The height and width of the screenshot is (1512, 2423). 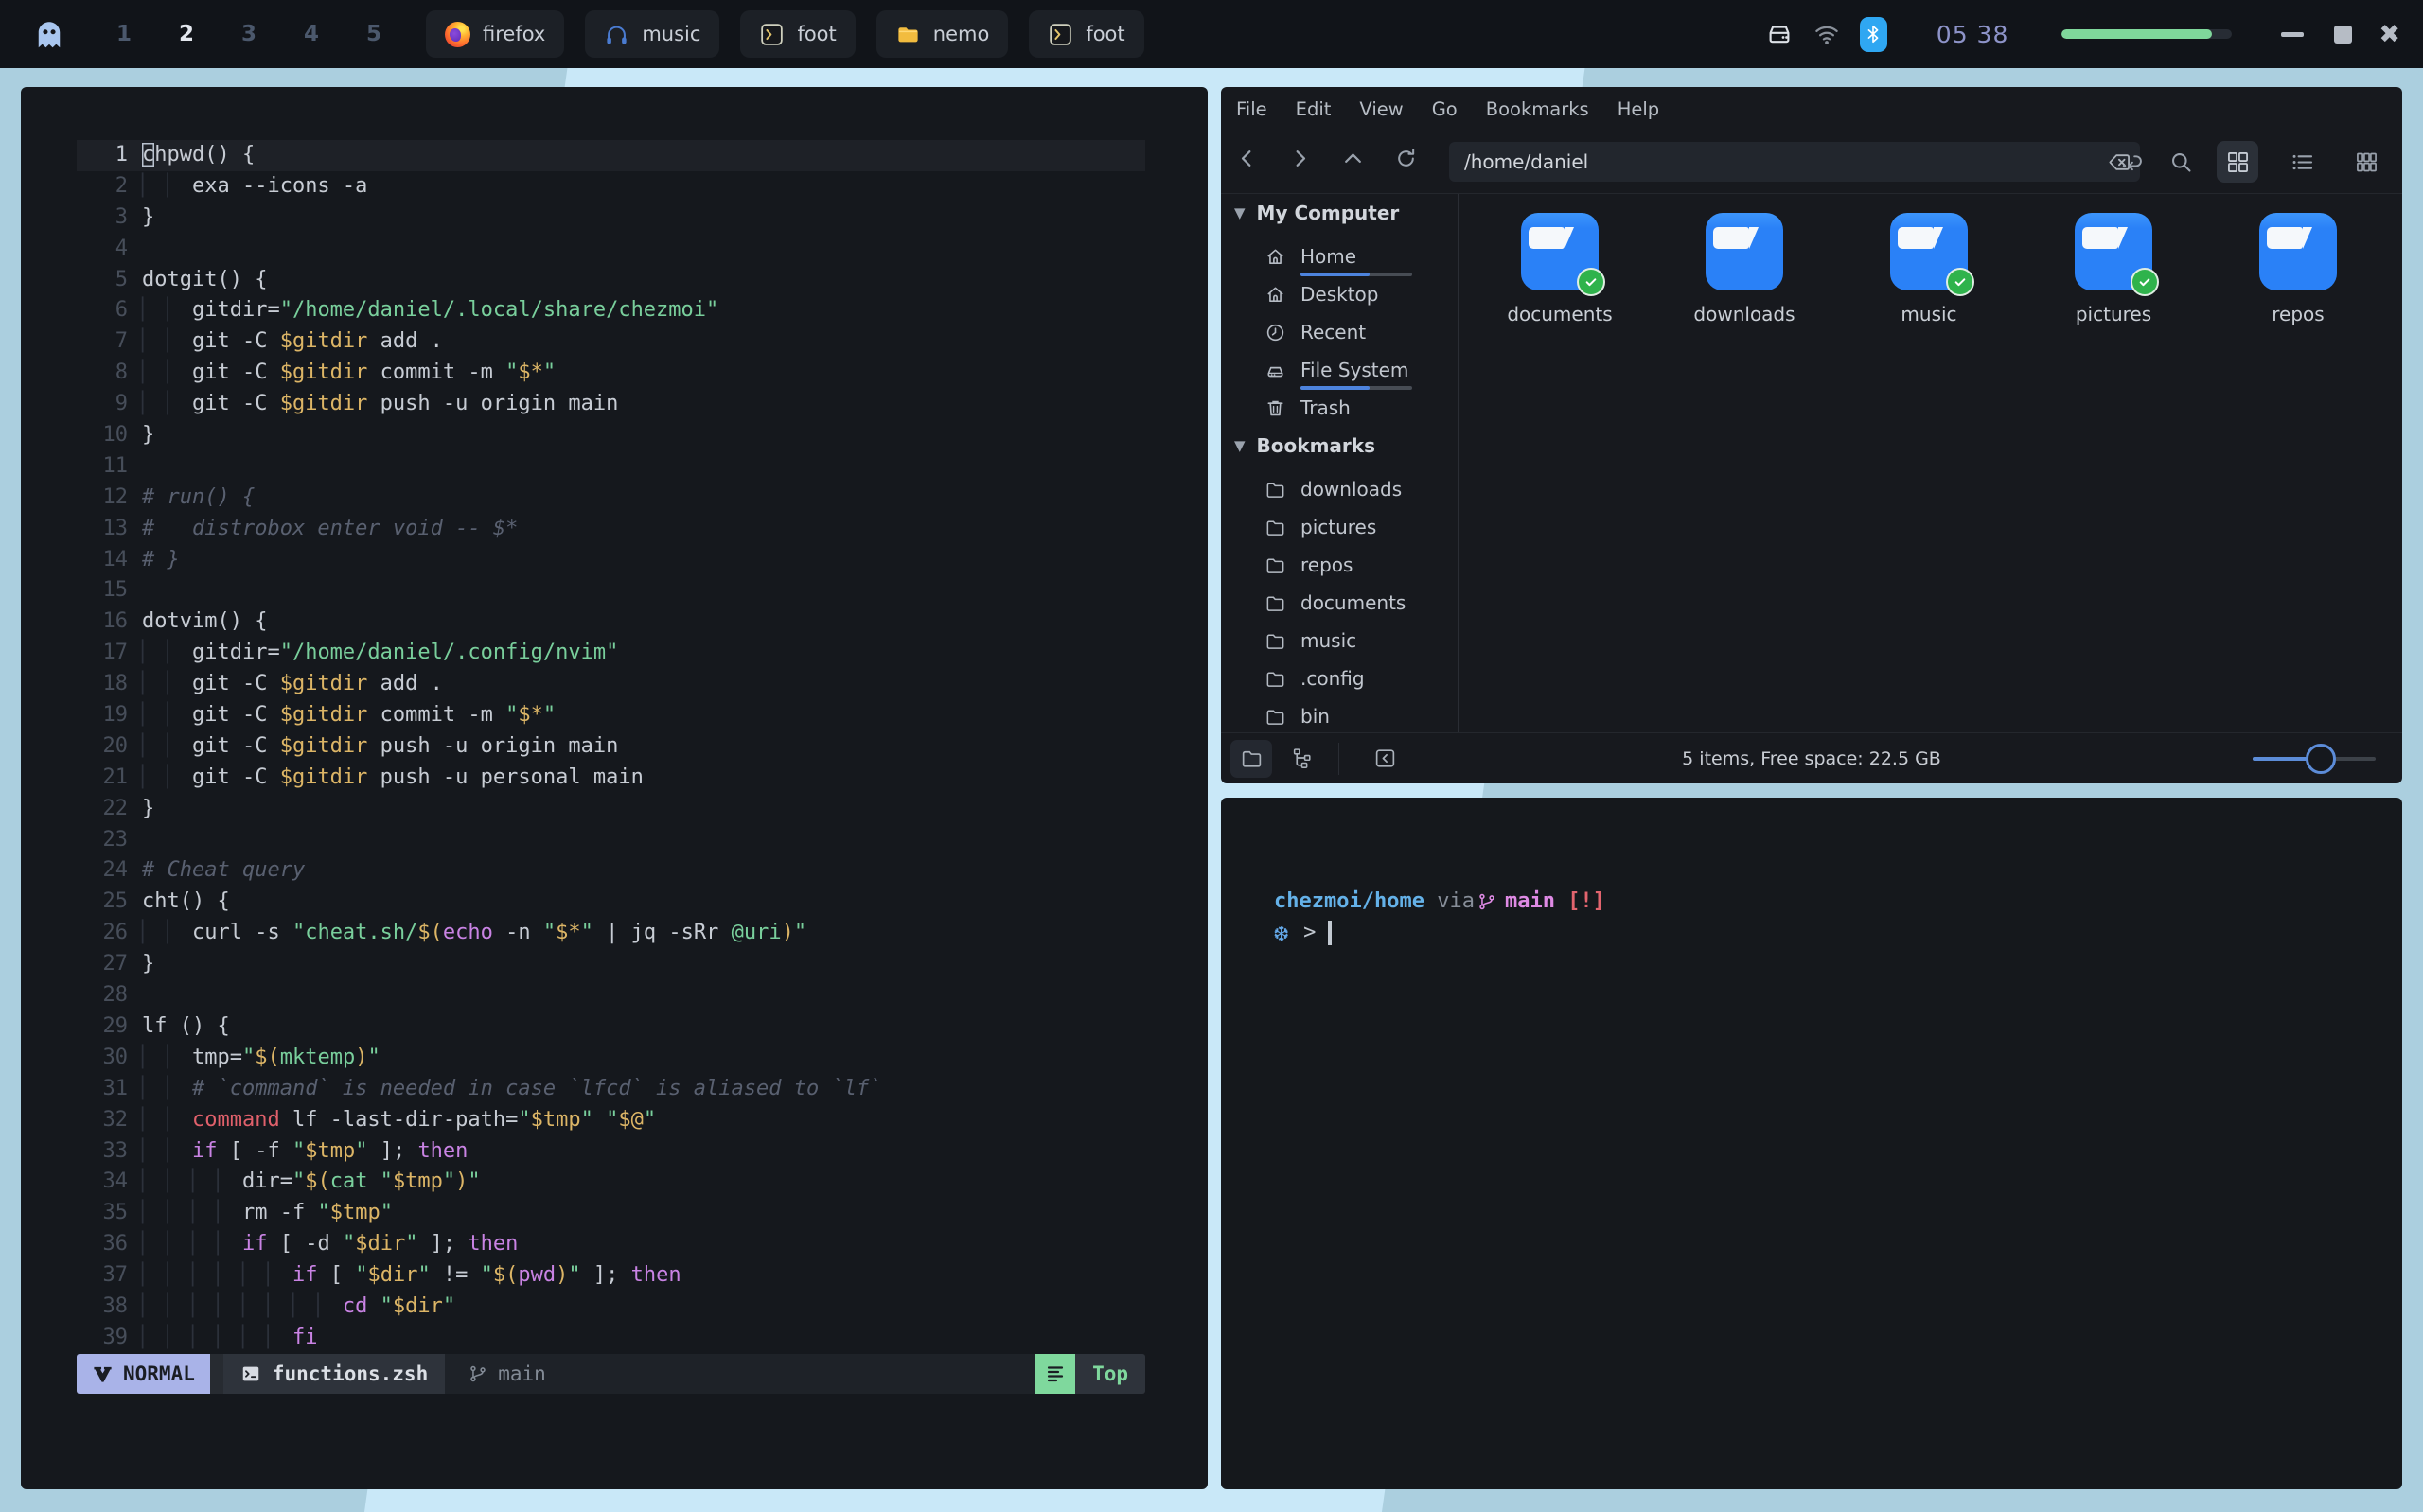 I want to click on sidebar-item-repos: repos, so click(x=1339, y=565).